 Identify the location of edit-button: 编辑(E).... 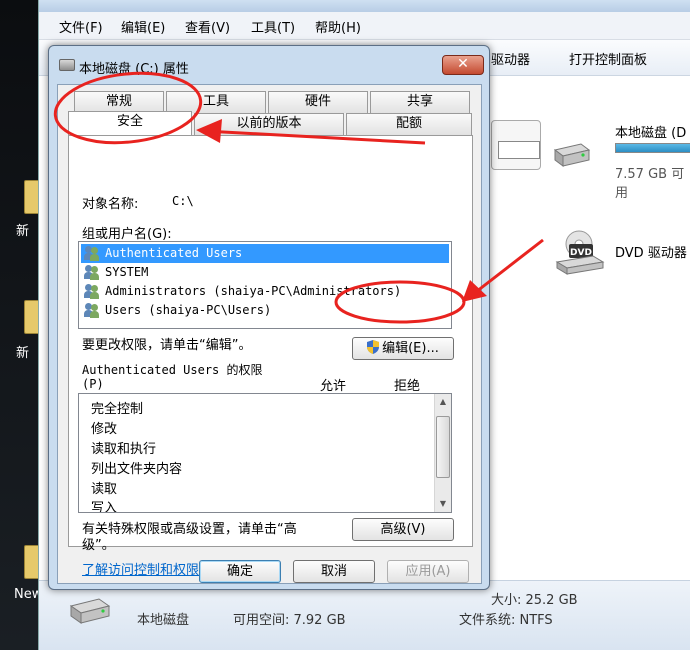
(403, 348).